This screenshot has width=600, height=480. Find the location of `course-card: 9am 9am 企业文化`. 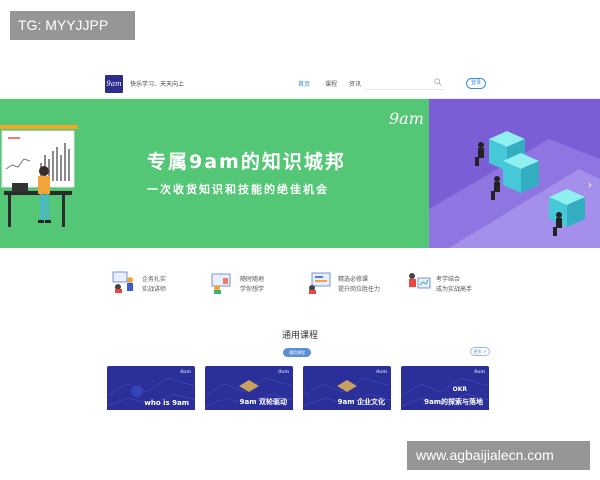

course-card: 9am 9am 企业文化 is located at coordinates (347, 388).